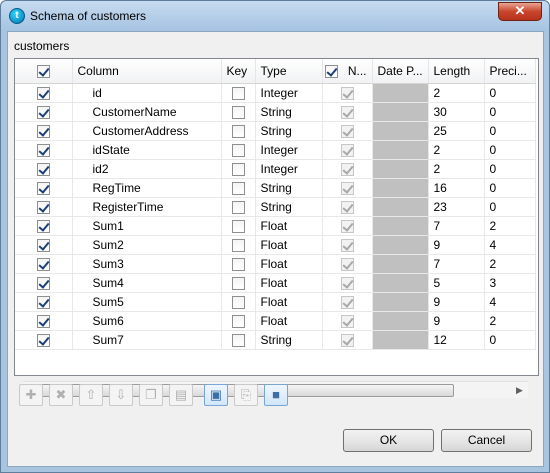 Image resolution: width=550 pixels, height=473 pixels. I want to click on select-all-header, so click(44, 71).